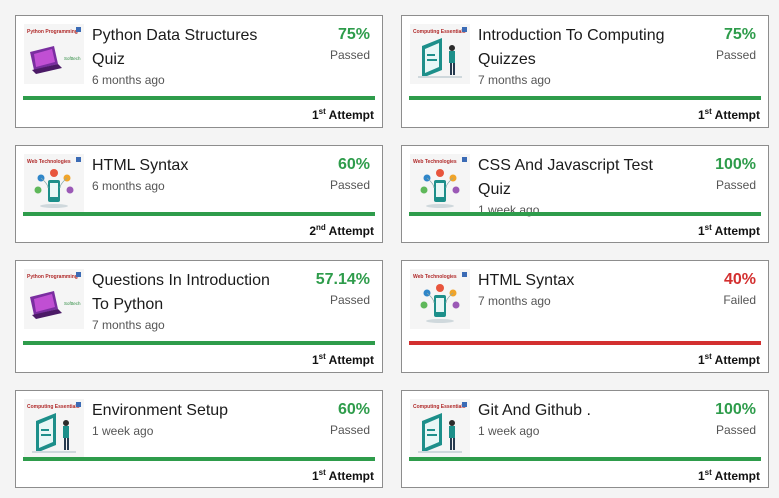 The height and width of the screenshot is (498, 779). I want to click on quiz-title: Python Data Structures Quiz, so click(174, 47).